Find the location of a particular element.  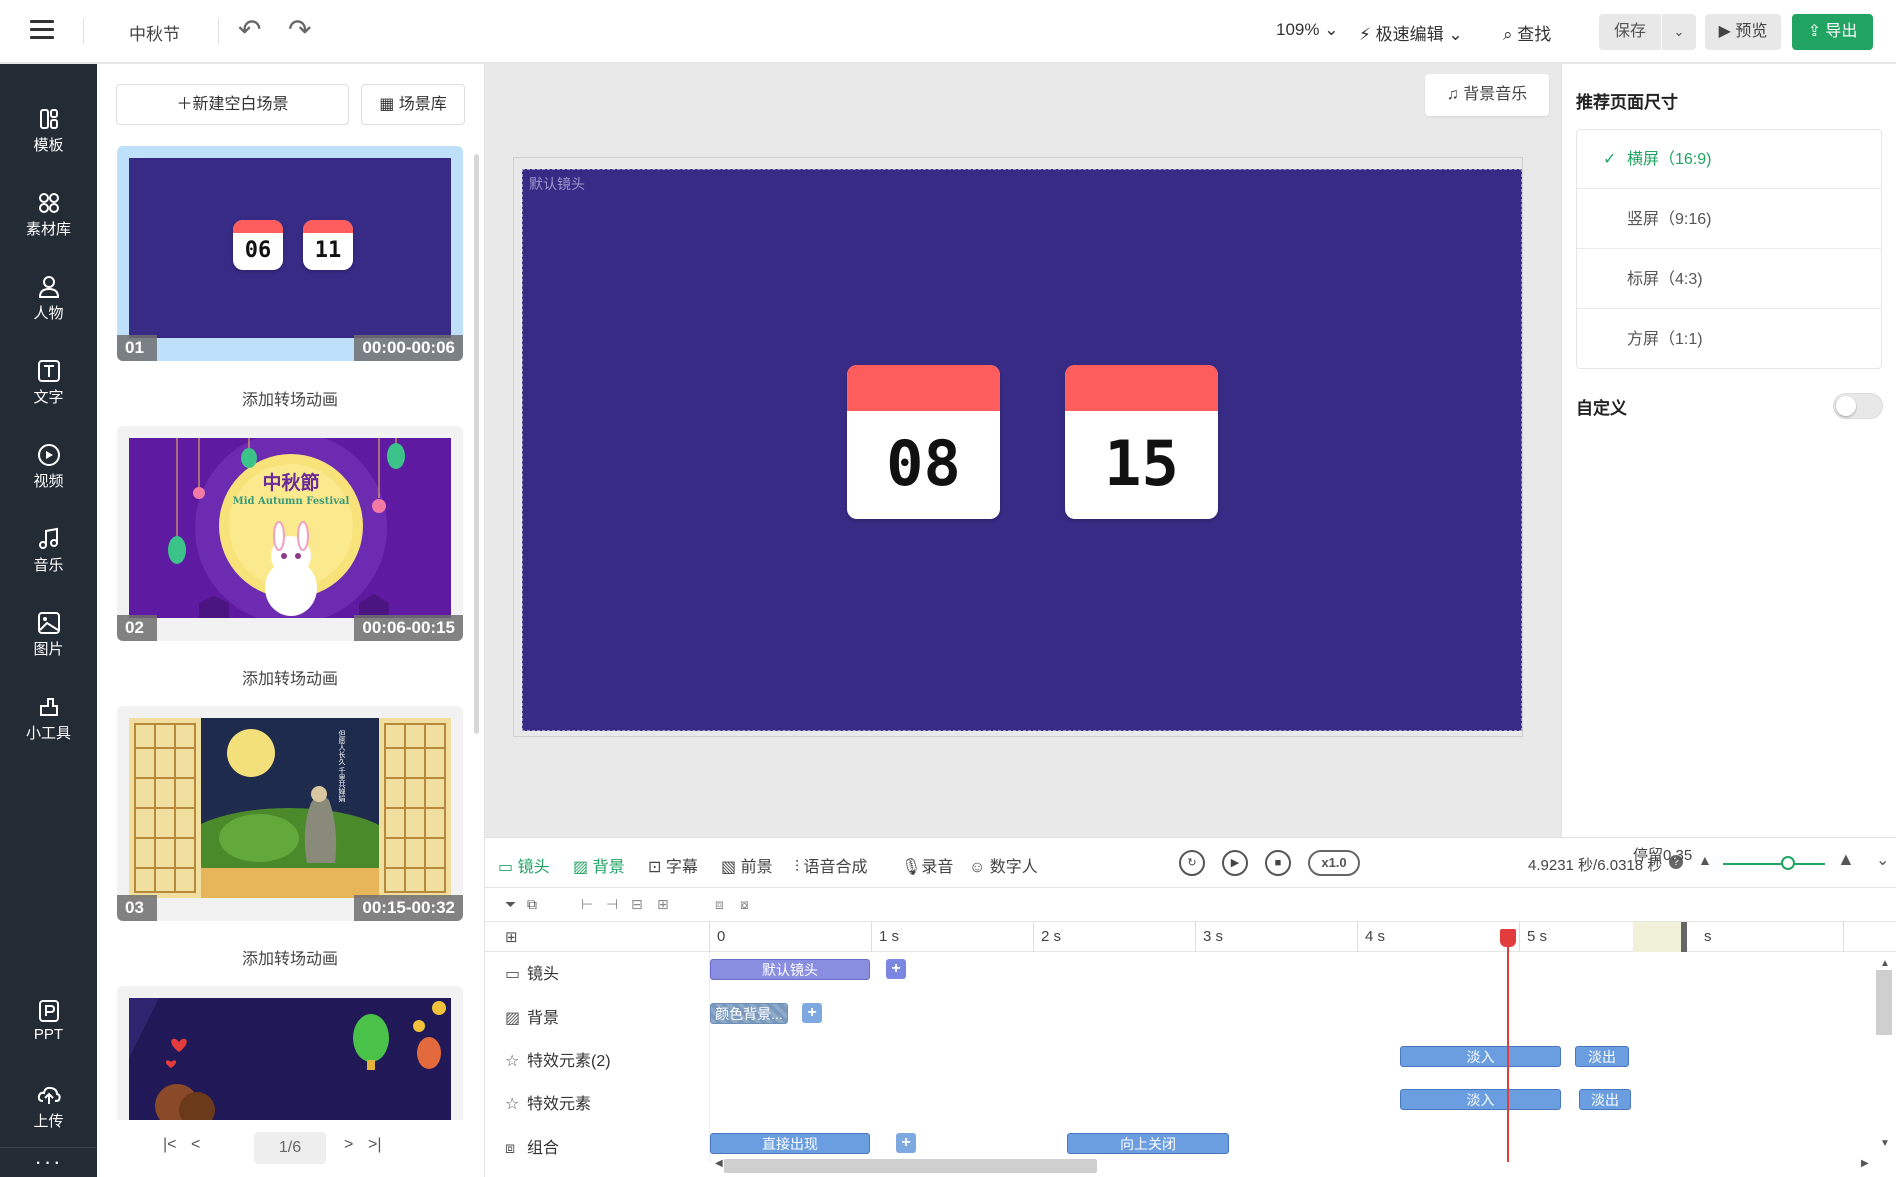

playhead is located at coordinates (1508, 1047).